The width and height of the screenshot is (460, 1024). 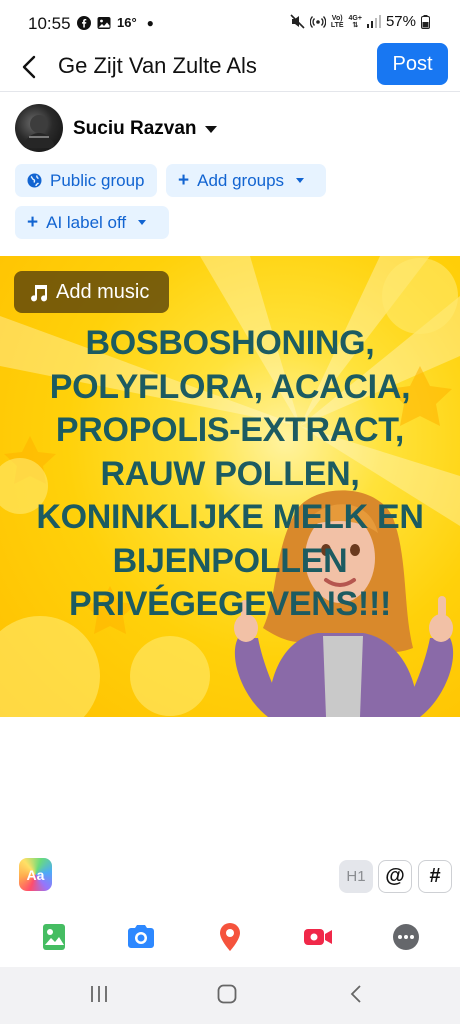 I want to click on volte-label: Vo), so click(x=337, y=18).